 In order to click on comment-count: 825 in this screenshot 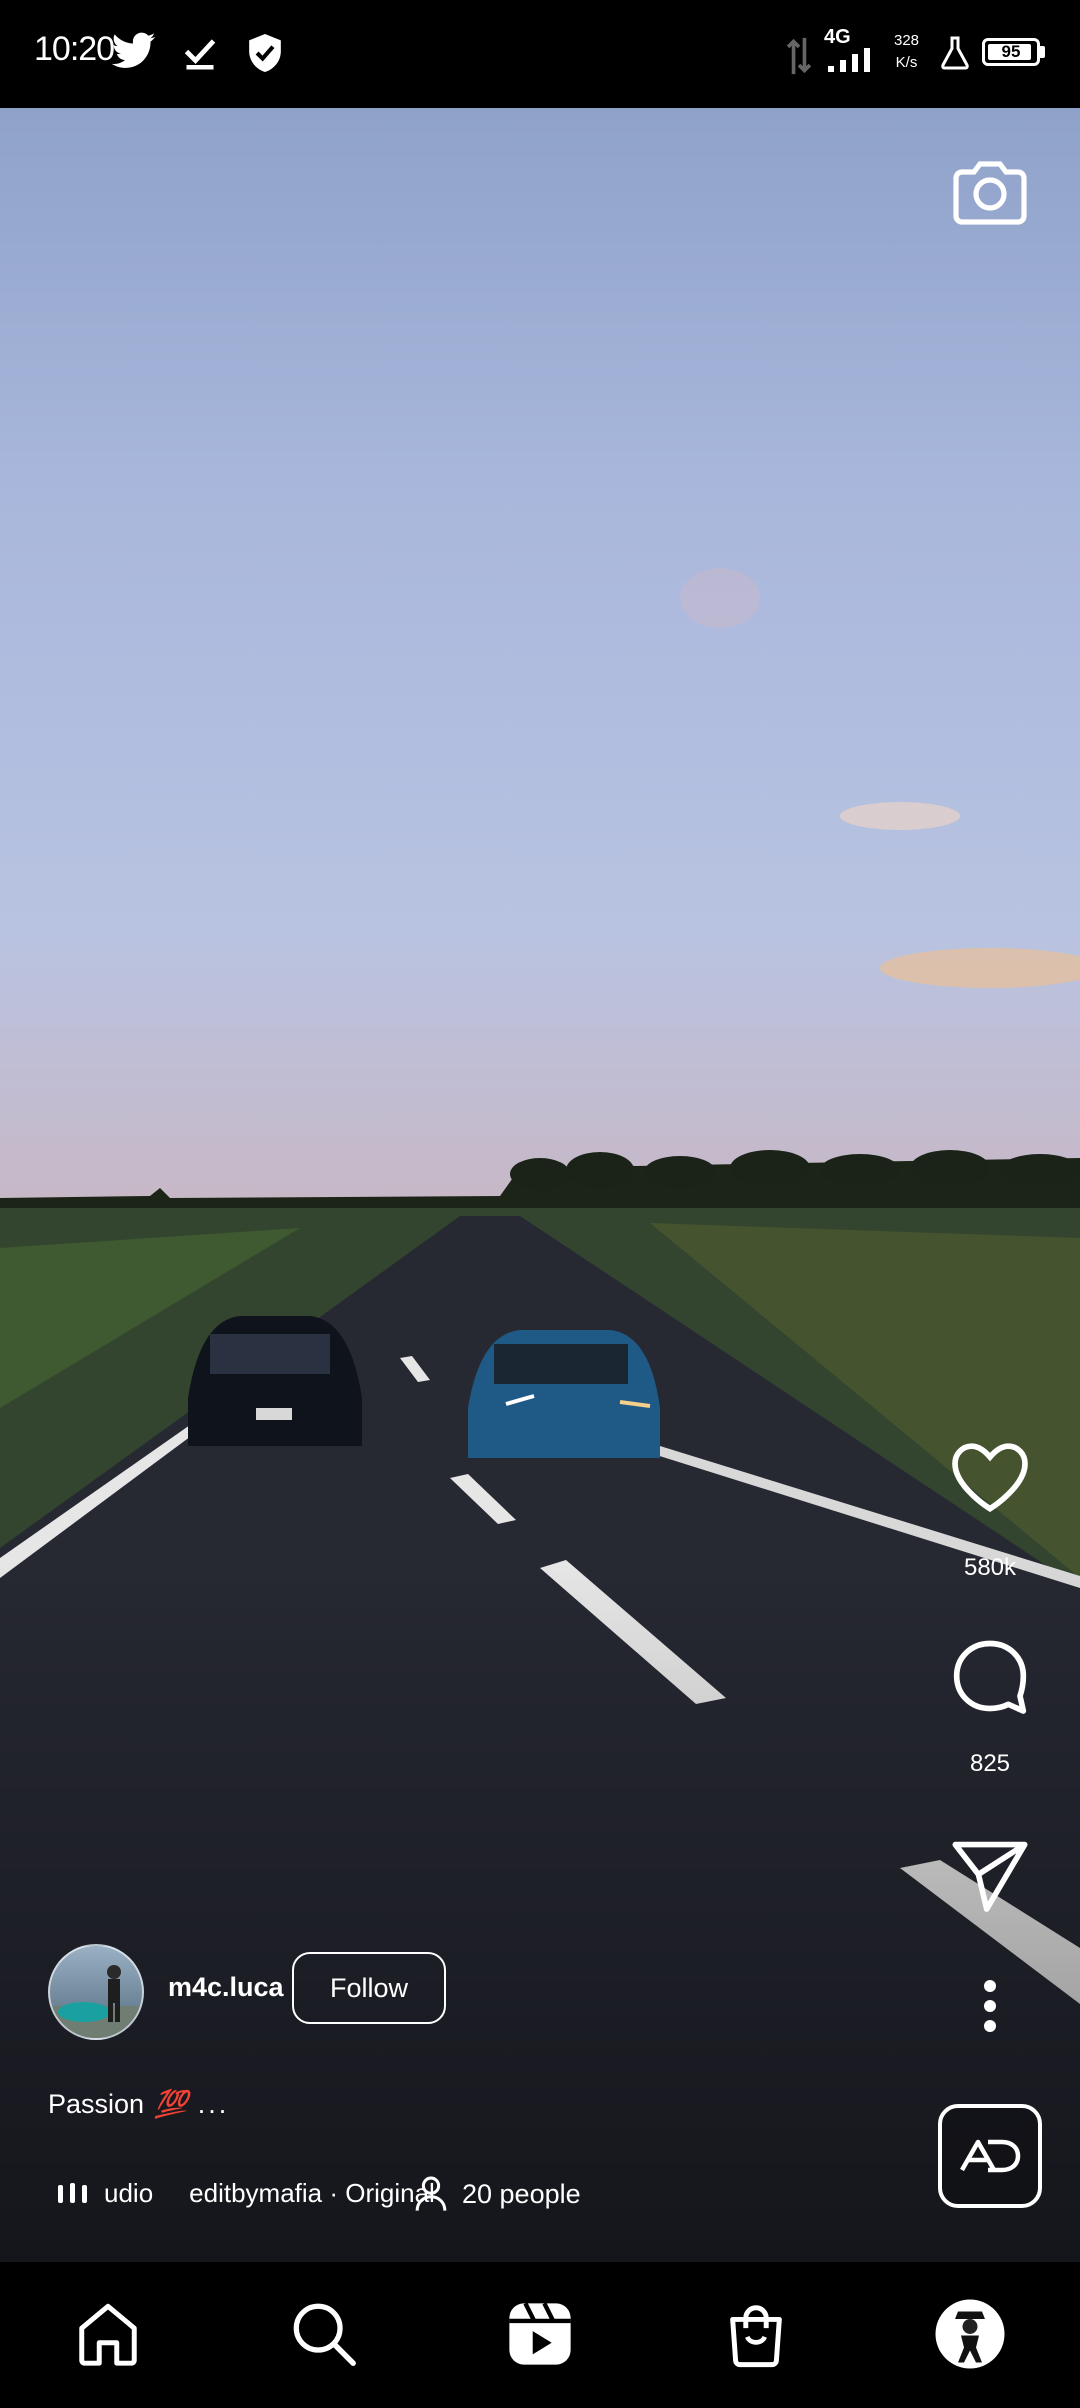, I will do `click(990, 1763)`.